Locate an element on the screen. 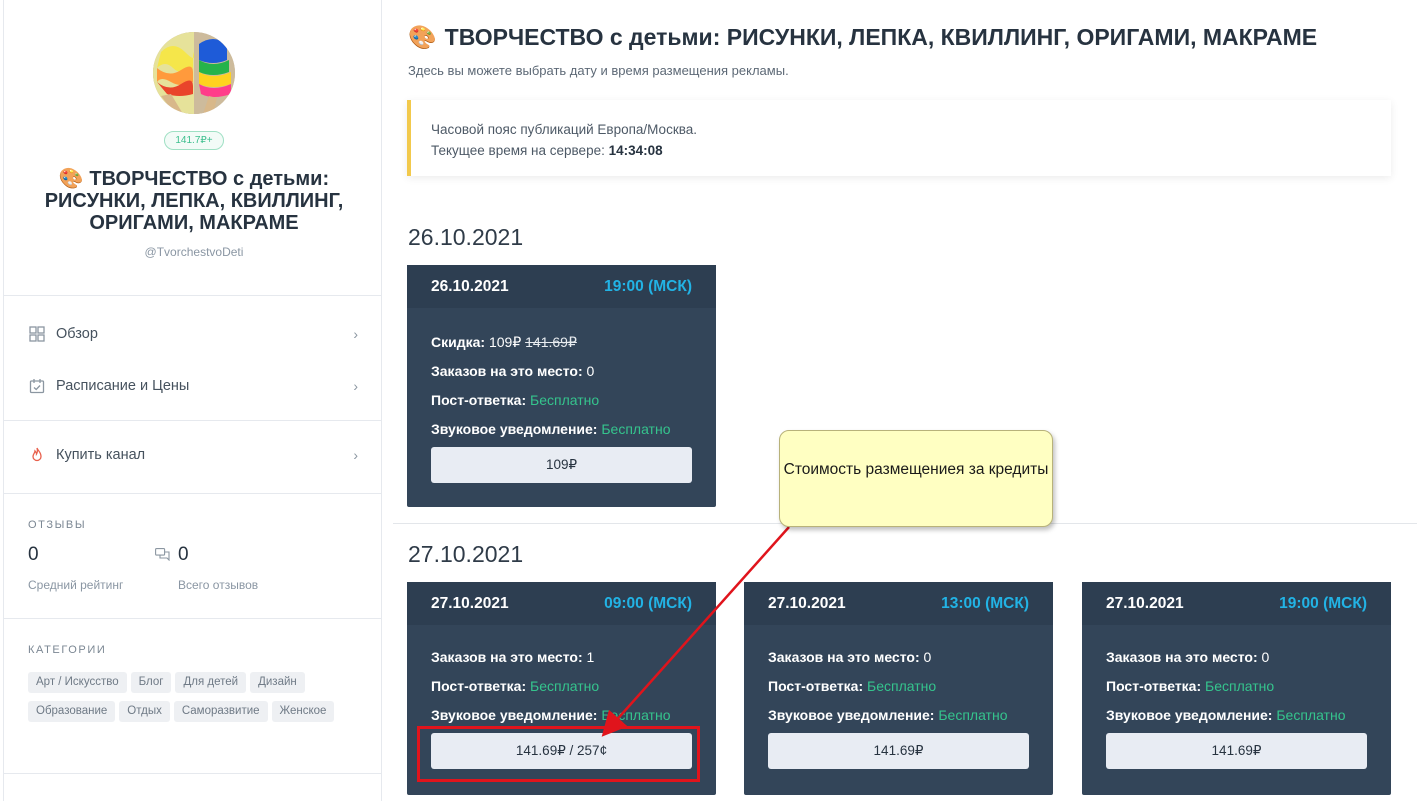  channel-avatar is located at coordinates (194, 73).